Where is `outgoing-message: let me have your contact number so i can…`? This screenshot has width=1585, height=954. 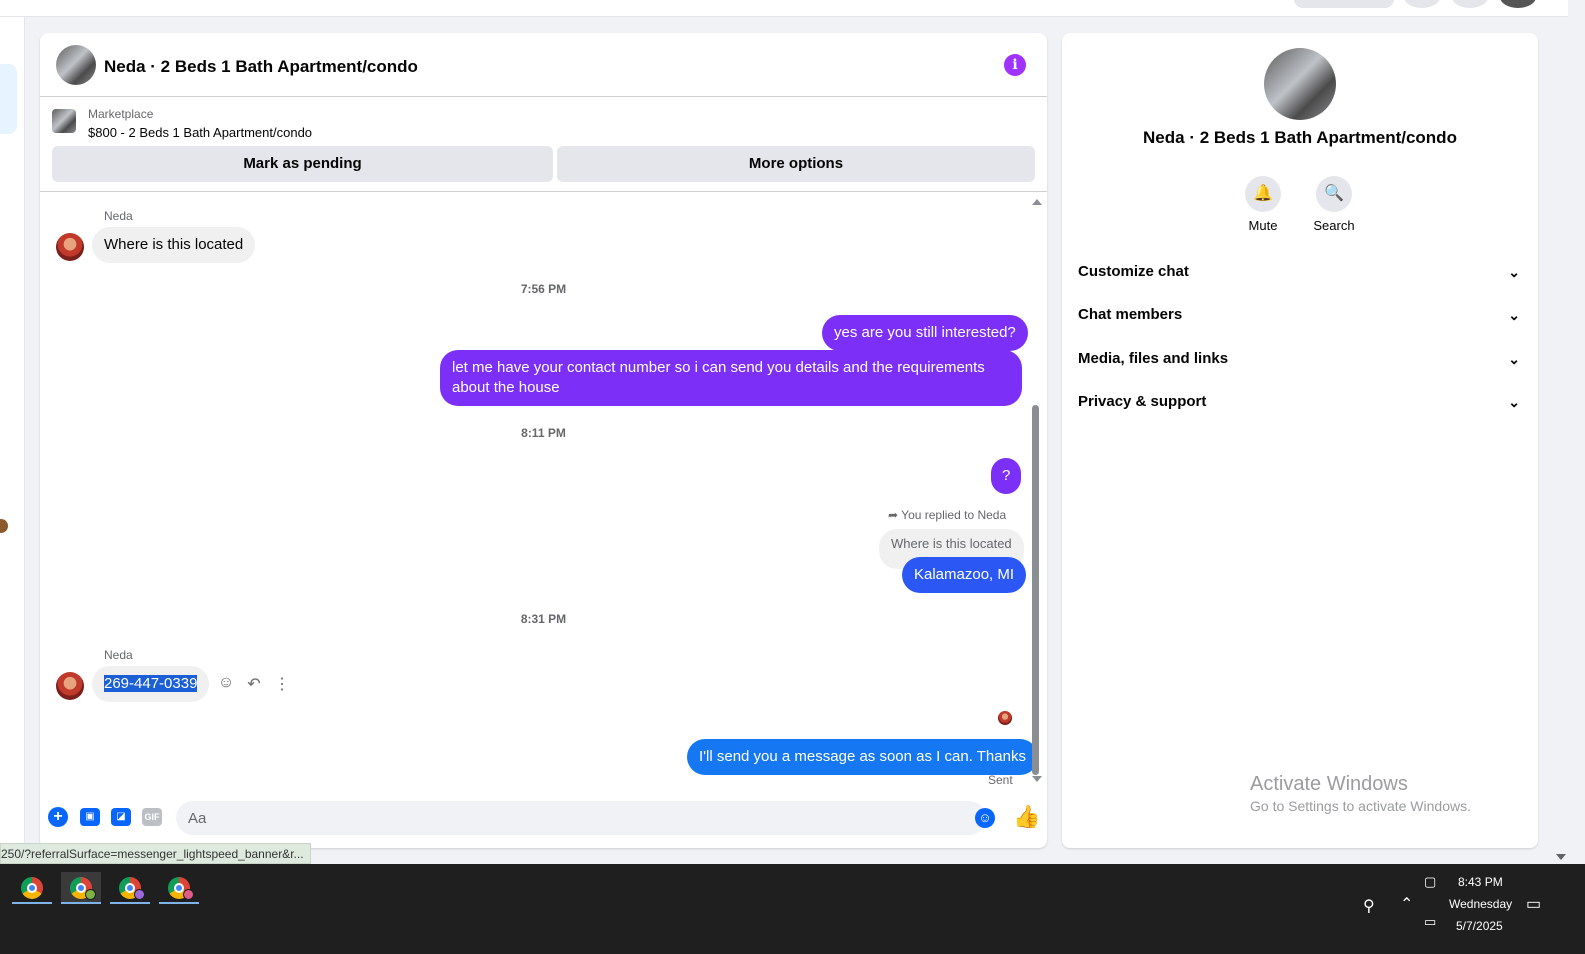 outgoing-message: let me have your contact number so i can… is located at coordinates (731, 378).